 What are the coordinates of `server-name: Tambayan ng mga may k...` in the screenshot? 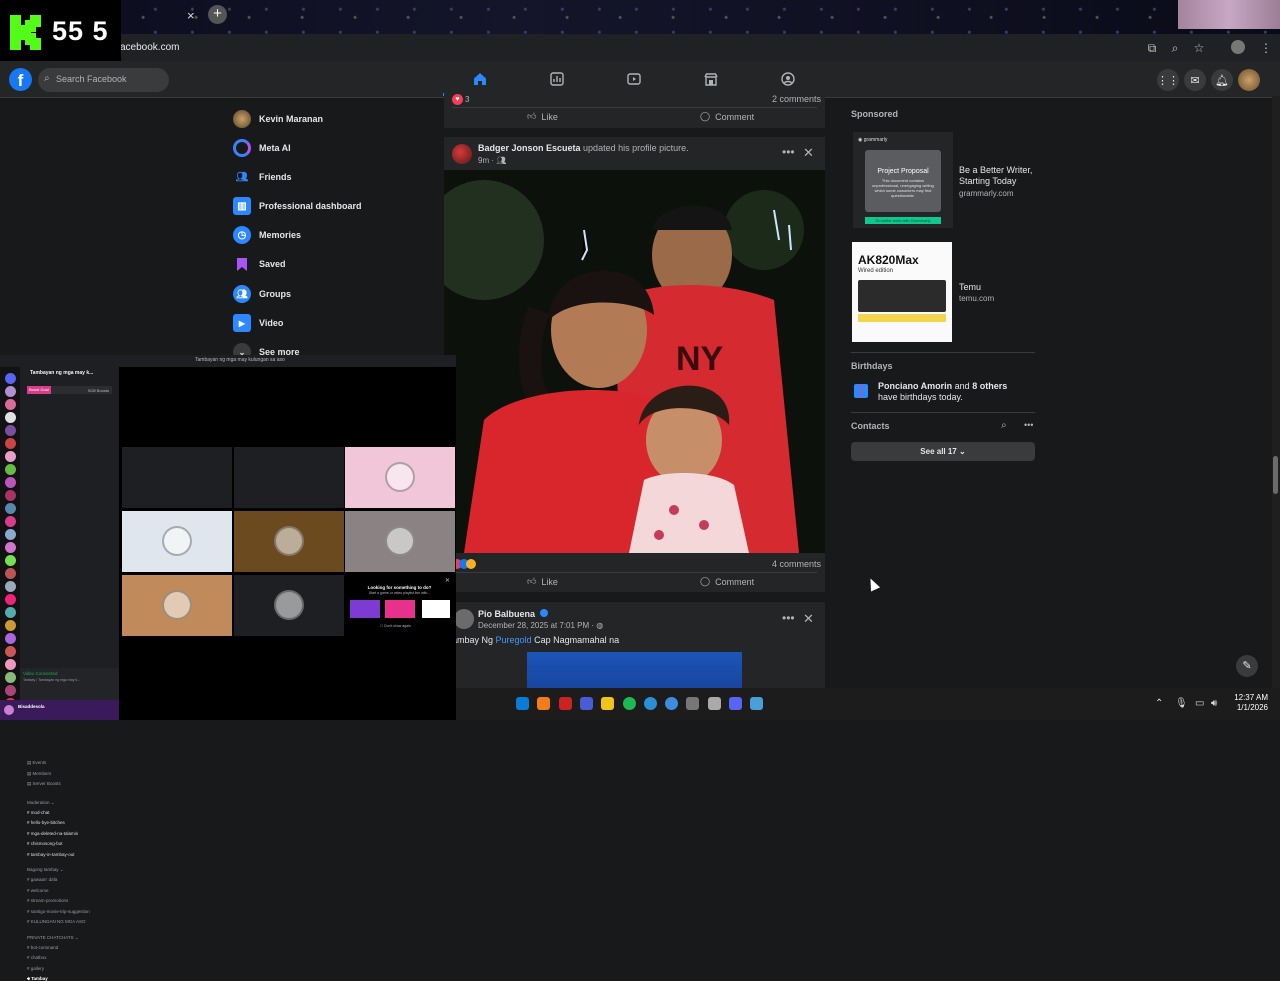 It's located at (61, 373).